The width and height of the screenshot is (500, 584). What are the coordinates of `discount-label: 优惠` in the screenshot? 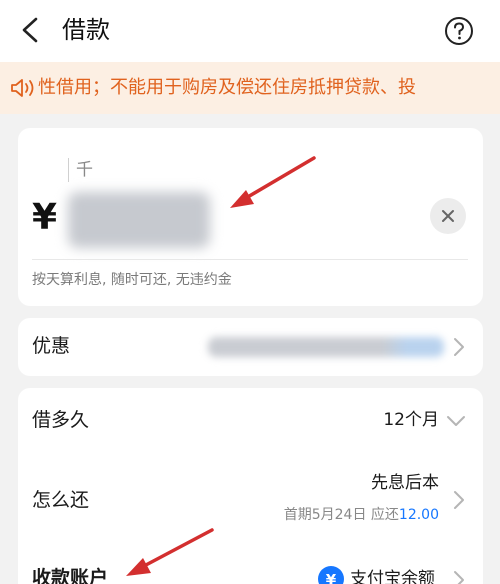 It's located at (51, 346).